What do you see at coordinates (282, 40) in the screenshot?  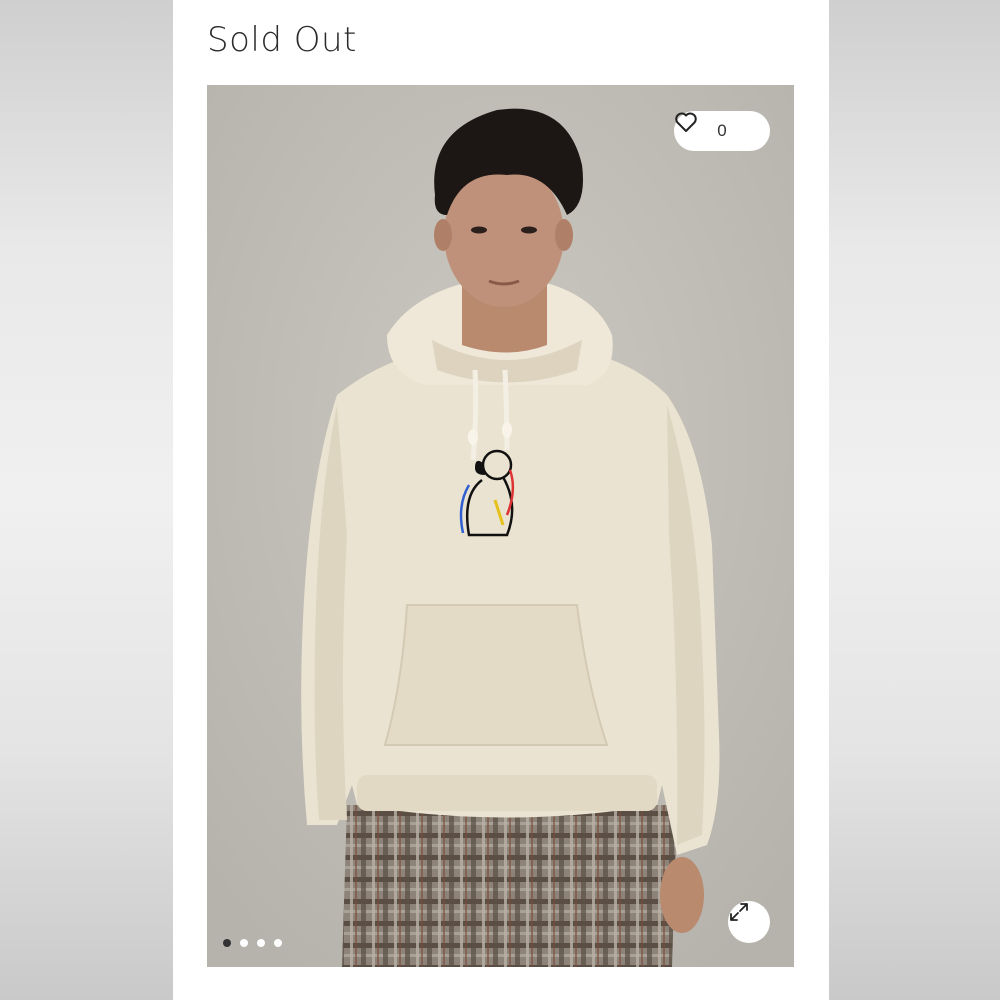 I see `sold-out-status: Sold Out` at bounding box center [282, 40].